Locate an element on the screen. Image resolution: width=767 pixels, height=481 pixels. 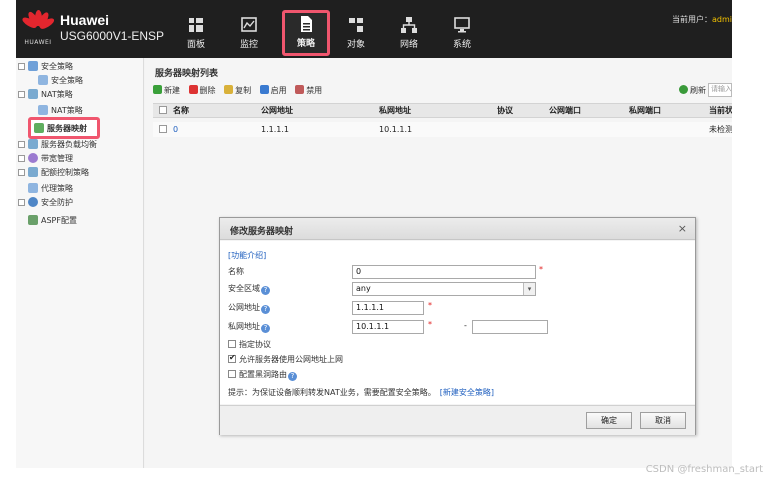
zone-select: any ▾ is located at coordinates (444, 289).